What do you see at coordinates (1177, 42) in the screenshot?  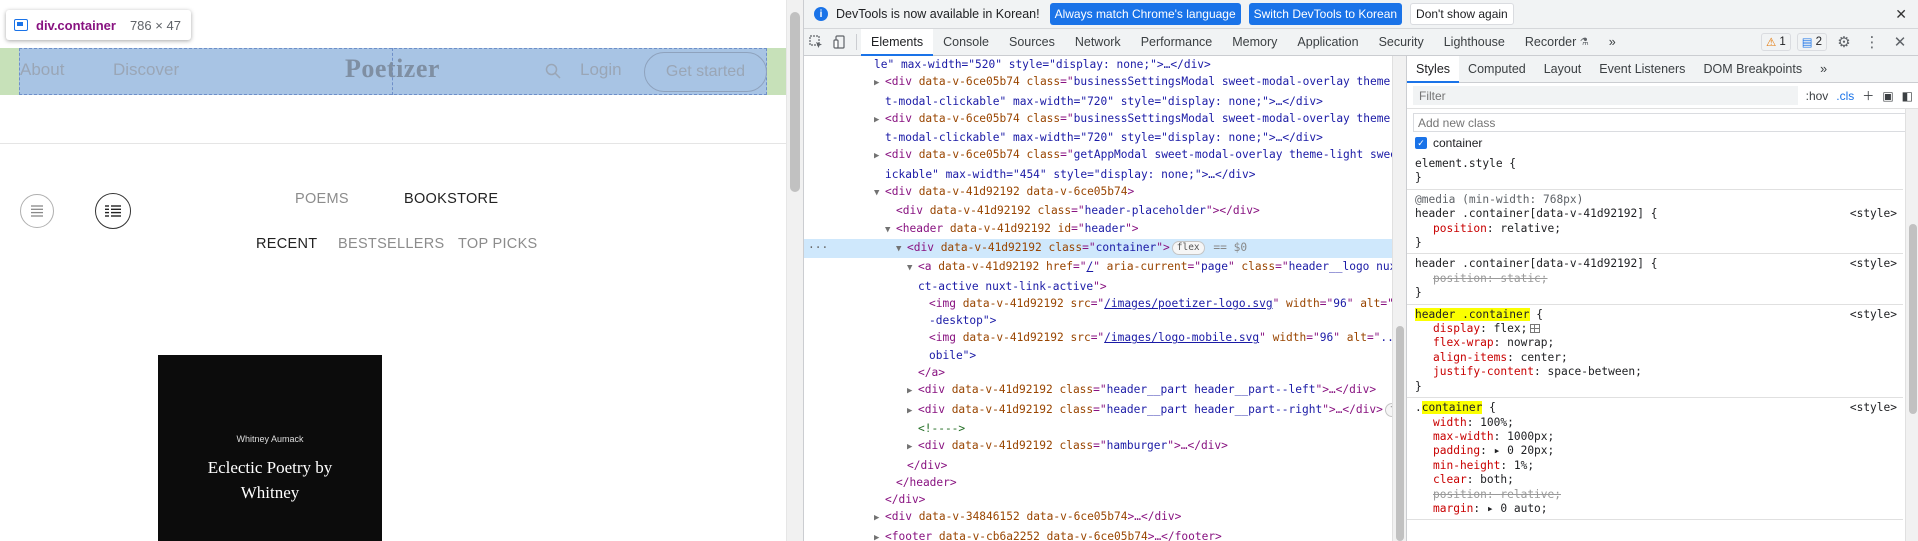 I see `tab-performance: Performance` at bounding box center [1177, 42].